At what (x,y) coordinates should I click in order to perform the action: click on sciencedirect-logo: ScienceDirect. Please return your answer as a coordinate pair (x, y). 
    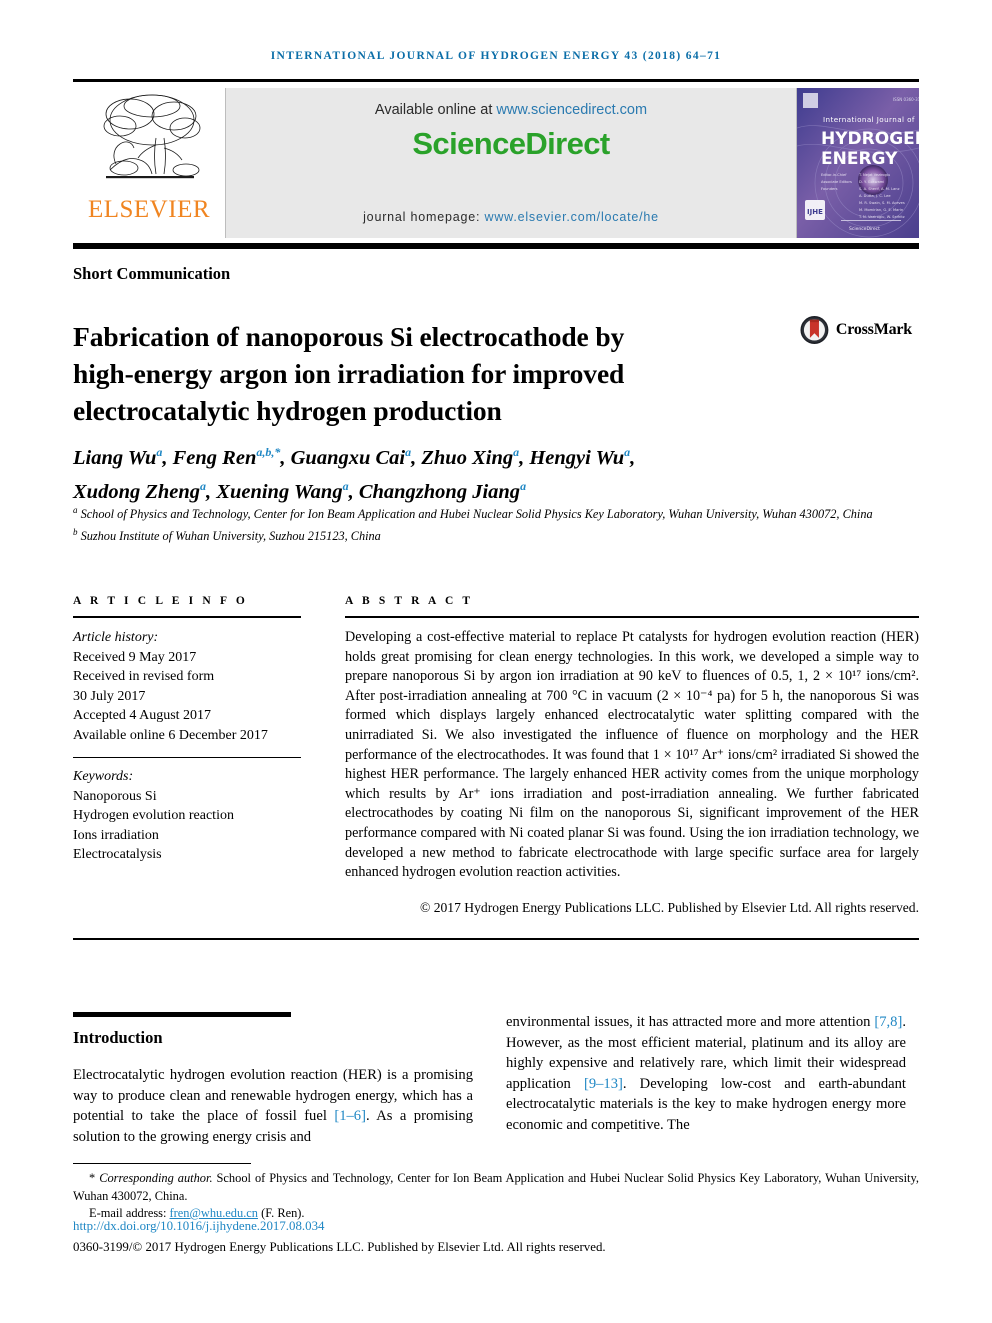
    Looking at the image, I should click on (511, 143).